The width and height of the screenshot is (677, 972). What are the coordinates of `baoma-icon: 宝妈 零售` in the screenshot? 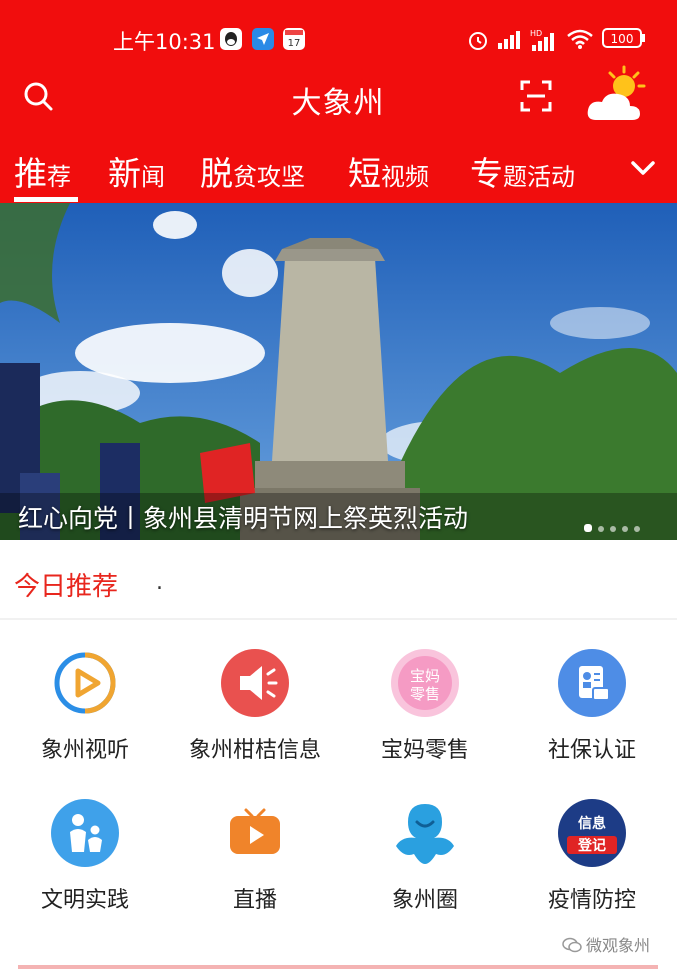 It's located at (425, 683).